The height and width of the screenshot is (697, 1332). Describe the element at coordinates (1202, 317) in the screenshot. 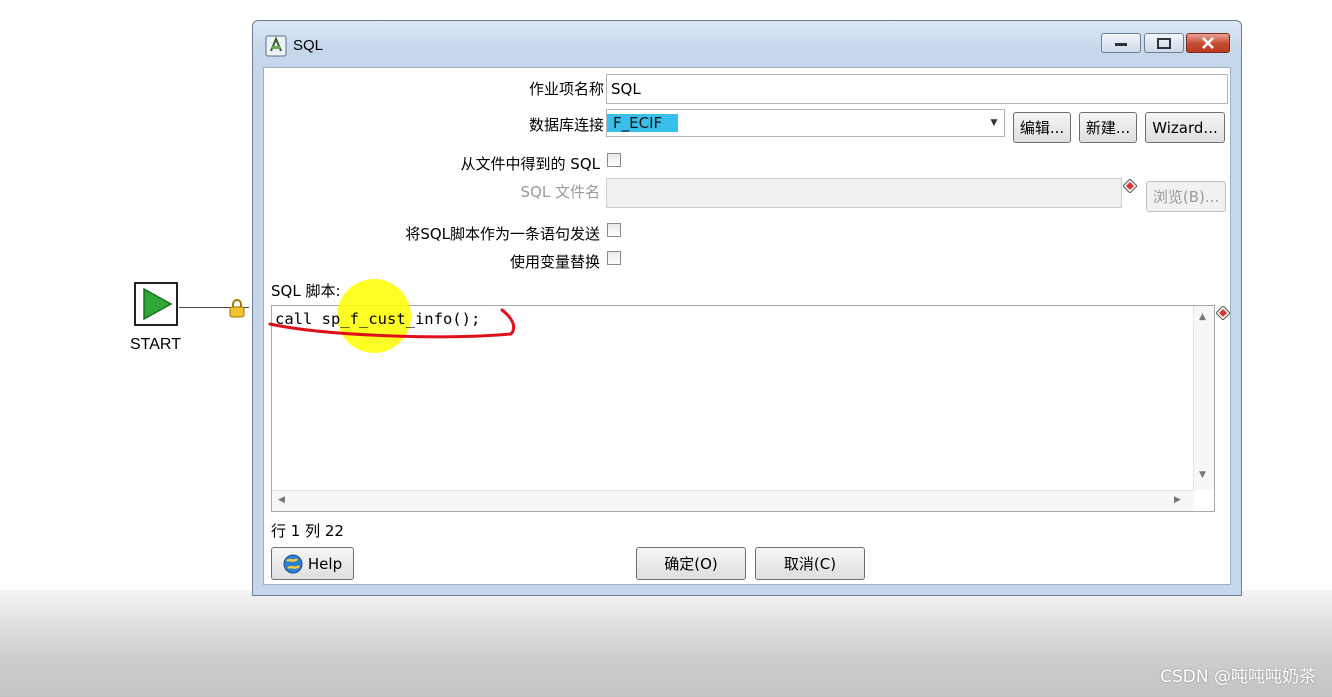

I see `scroll-up-icon: ▲` at that location.